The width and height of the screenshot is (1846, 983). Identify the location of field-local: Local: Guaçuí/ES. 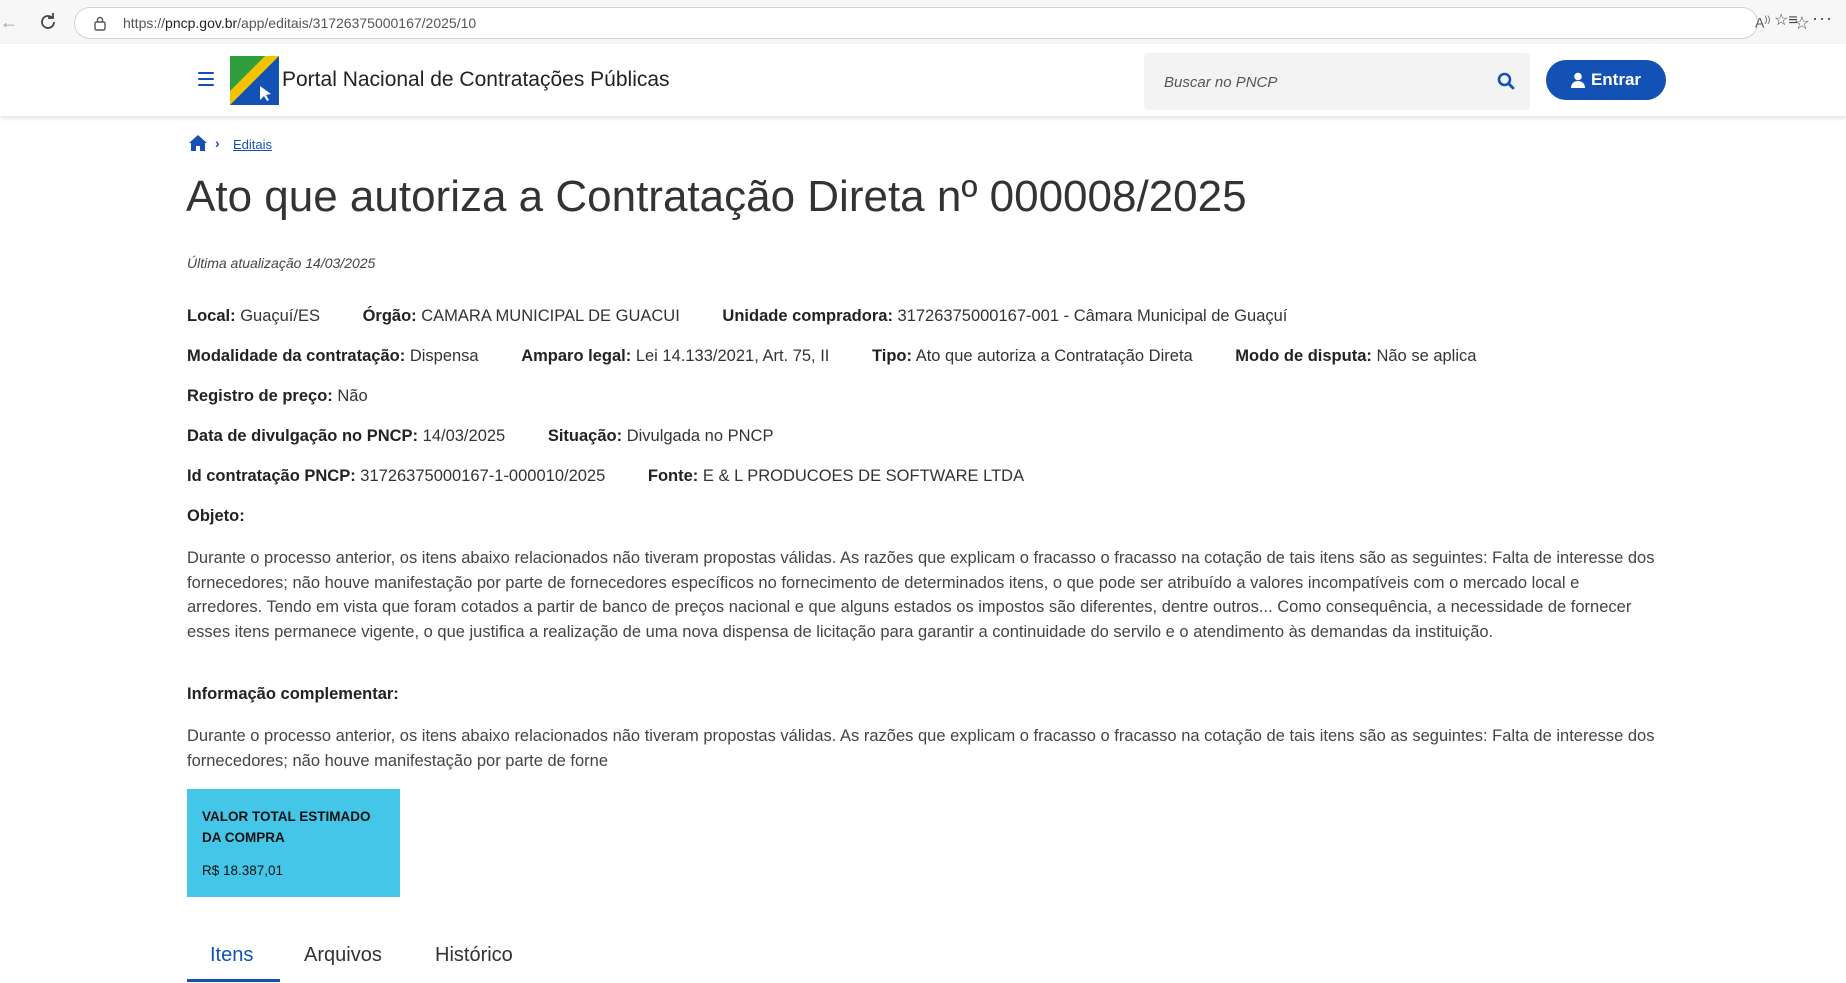
(253, 316).